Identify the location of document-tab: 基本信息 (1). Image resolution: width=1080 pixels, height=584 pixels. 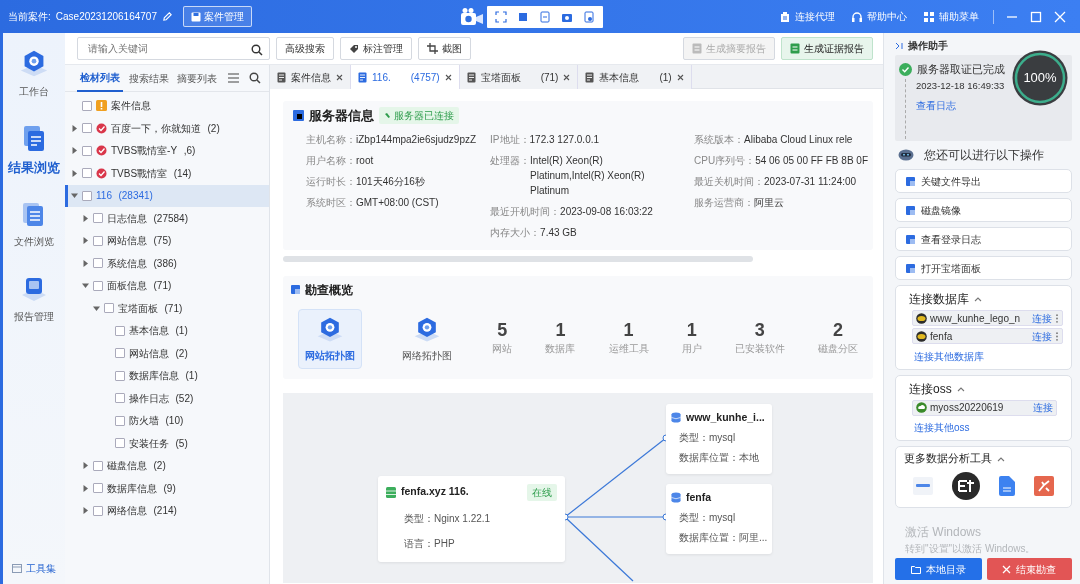
(635, 77).